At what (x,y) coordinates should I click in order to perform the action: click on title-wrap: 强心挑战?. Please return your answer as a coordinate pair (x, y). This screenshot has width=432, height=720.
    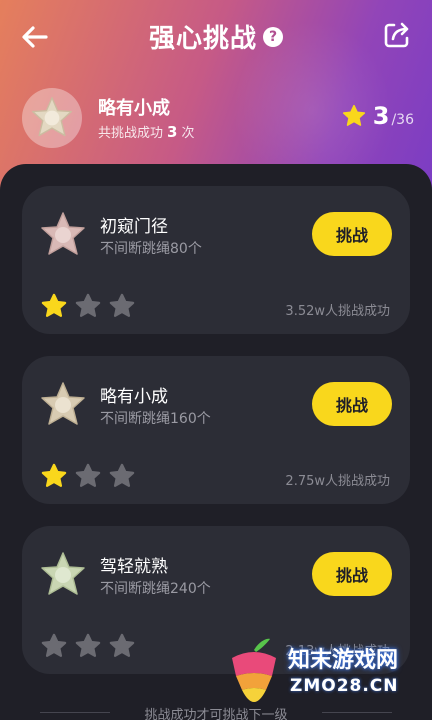
    Looking at the image, I should click on (216, 36).